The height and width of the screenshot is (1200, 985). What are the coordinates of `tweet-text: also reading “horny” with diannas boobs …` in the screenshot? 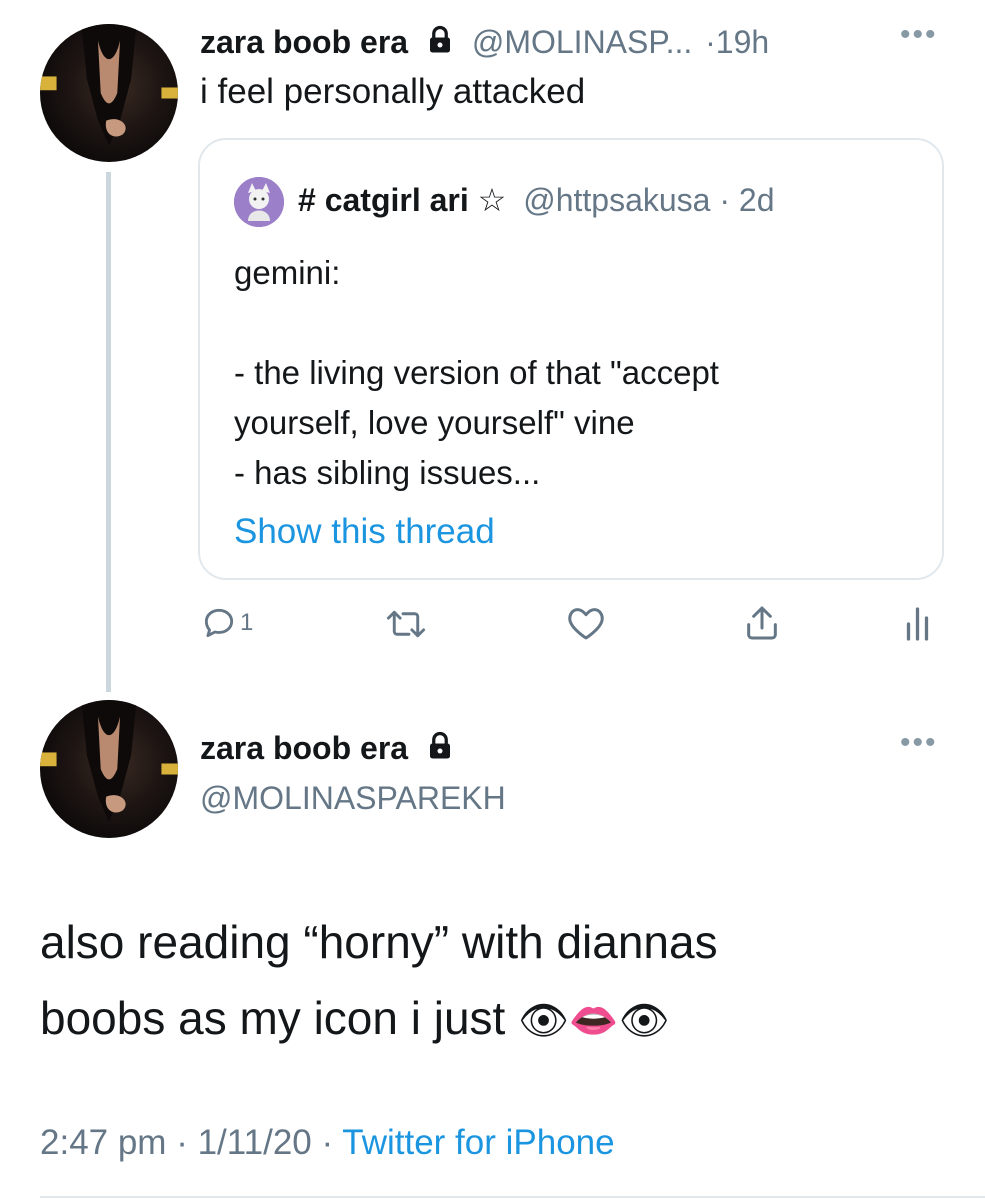 It's located at (379, 981).